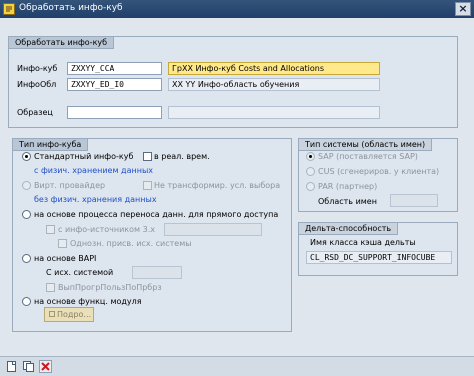 The height and width of the screenshot is (376, 474). What do you see at coordinates (366, 145) in the screenshot?
I see `system-type-tab: Тип системы (область имен)` at bounding box center [366, 145].